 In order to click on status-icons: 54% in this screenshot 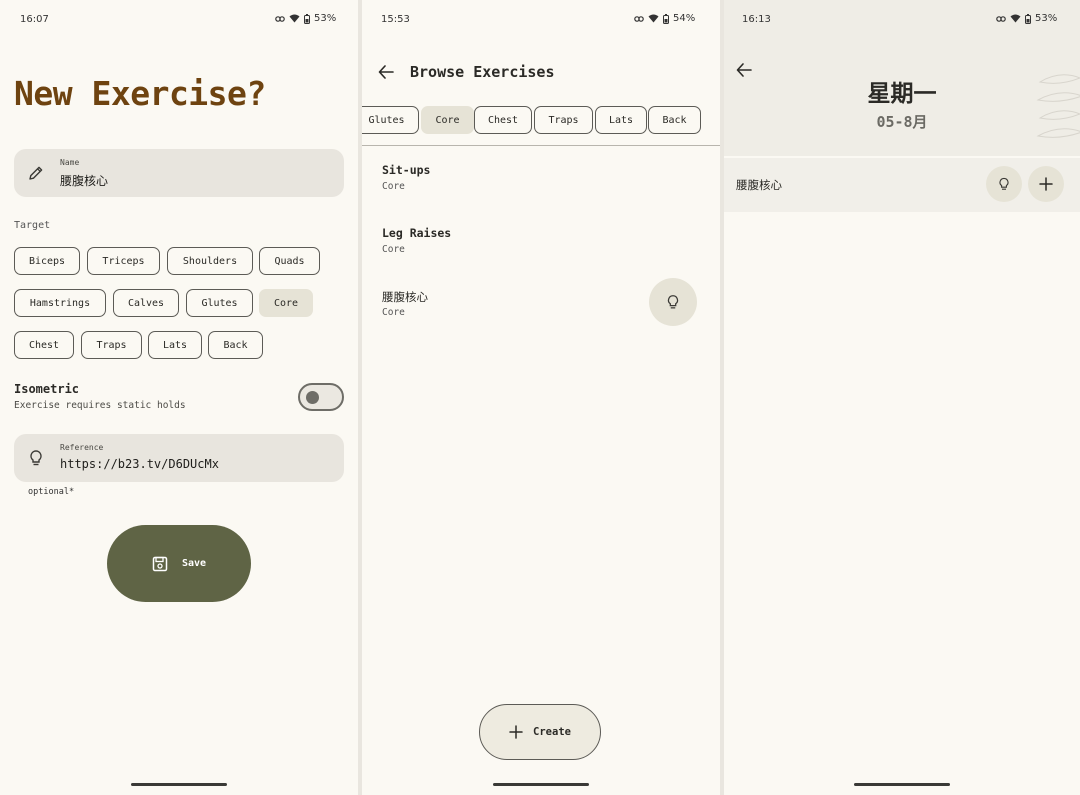, I will do `click(664, 18)`.